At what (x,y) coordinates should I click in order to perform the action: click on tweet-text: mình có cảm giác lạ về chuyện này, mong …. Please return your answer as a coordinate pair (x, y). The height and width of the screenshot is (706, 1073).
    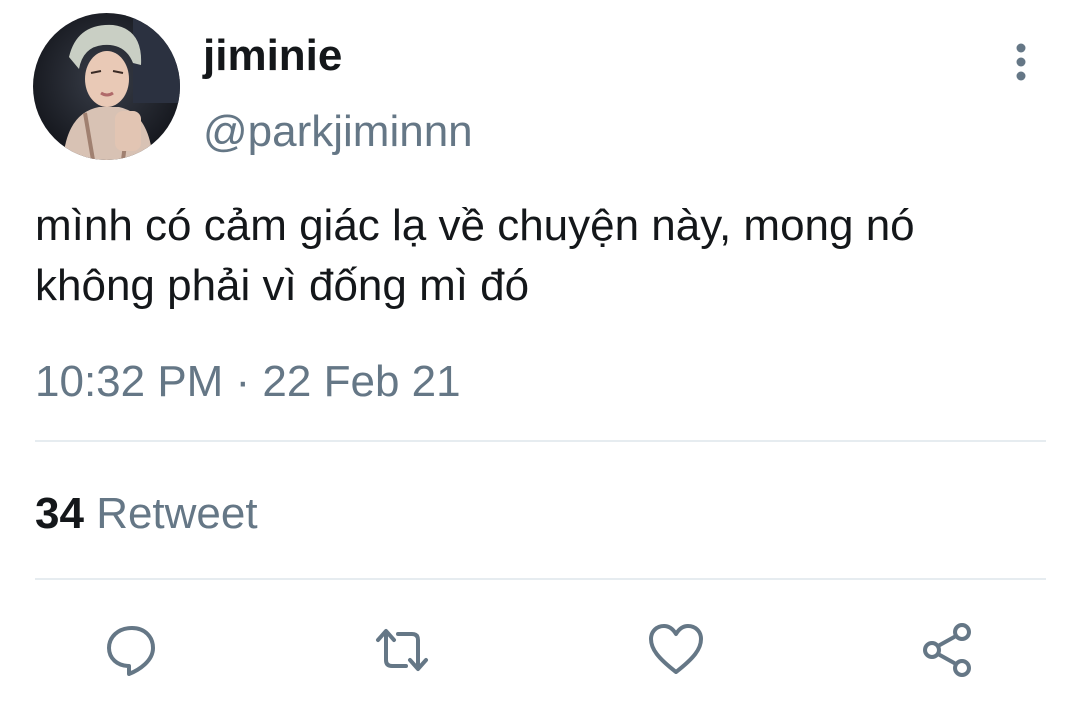
    Looking at the image, I should click on (475, 255).